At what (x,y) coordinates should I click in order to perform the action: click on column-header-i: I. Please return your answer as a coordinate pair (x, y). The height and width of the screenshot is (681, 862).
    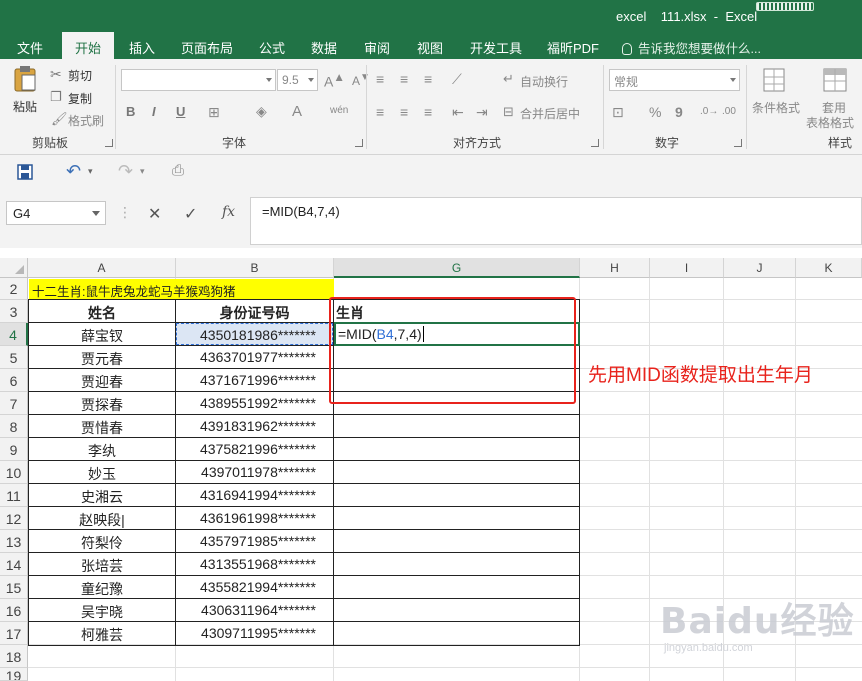
    Looking at the image, I should click on (687, 268).